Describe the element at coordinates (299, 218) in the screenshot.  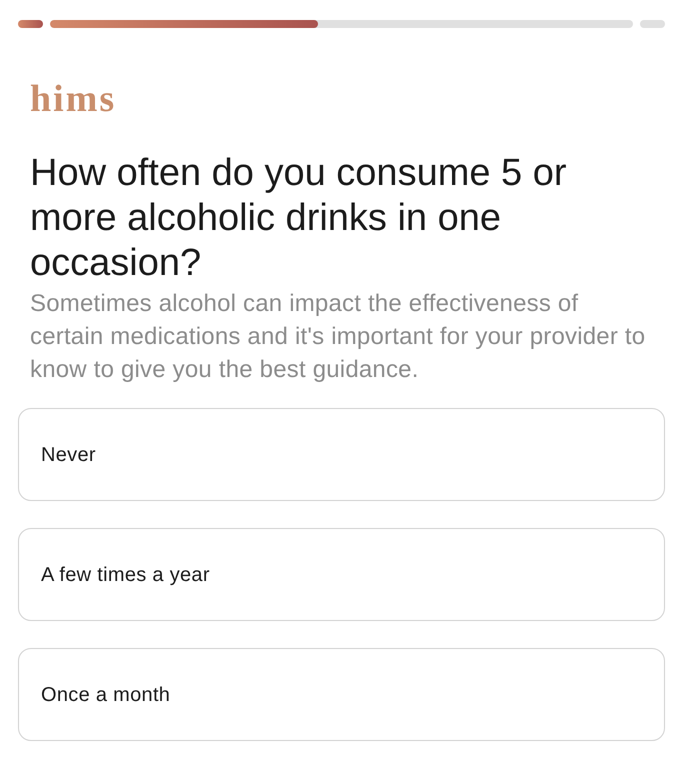
I see `question-title: How often do you consume 5 or more alcoholic drinks in one occasion?` at that location.